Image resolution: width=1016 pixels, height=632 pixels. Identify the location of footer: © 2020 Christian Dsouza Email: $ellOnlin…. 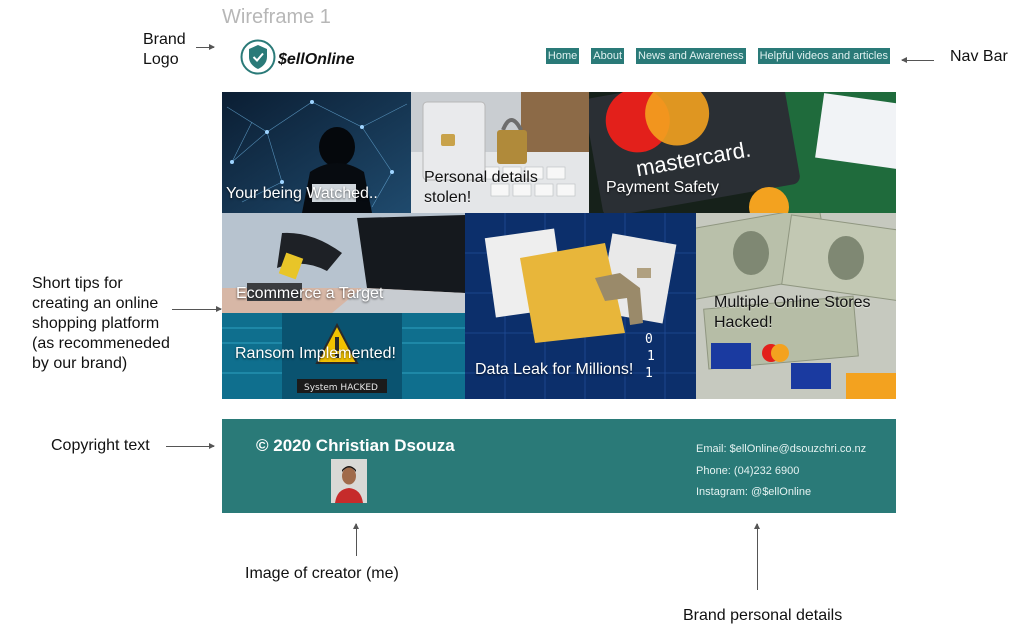
(559, 466).